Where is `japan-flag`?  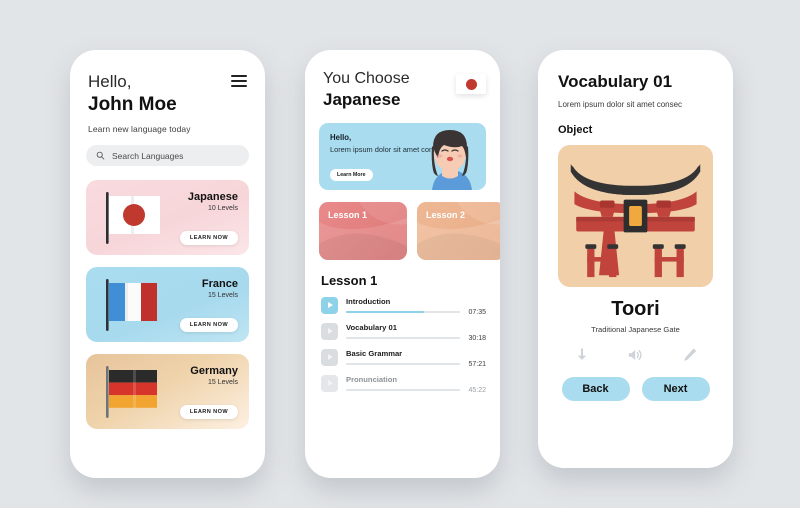
japan-flag is located at coordinates (134, 218).